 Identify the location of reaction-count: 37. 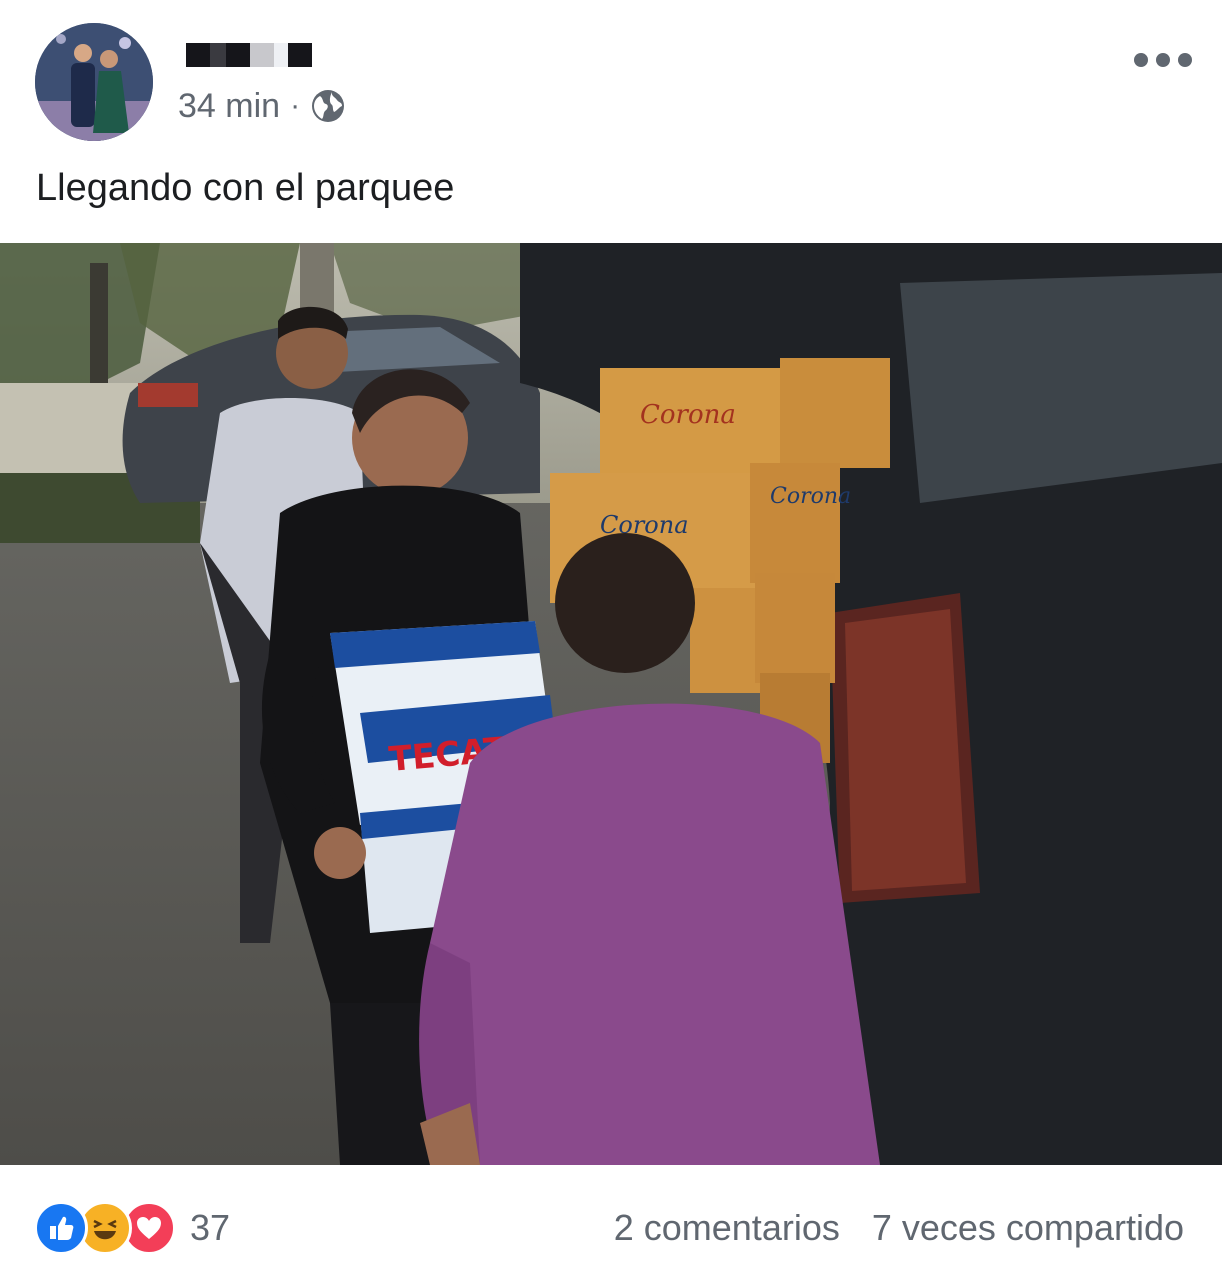
(210, 1227).